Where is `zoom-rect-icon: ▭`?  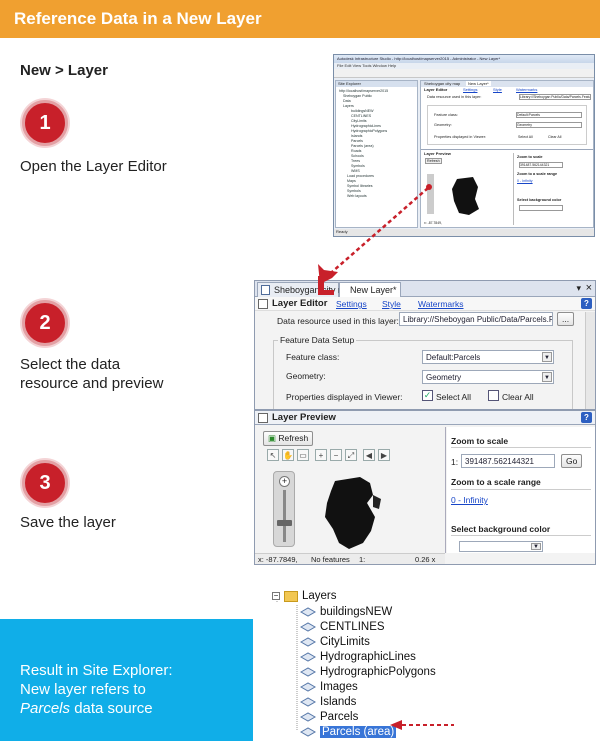
zoom-rect-icon: ▭ is located at coordinates (303, 455).